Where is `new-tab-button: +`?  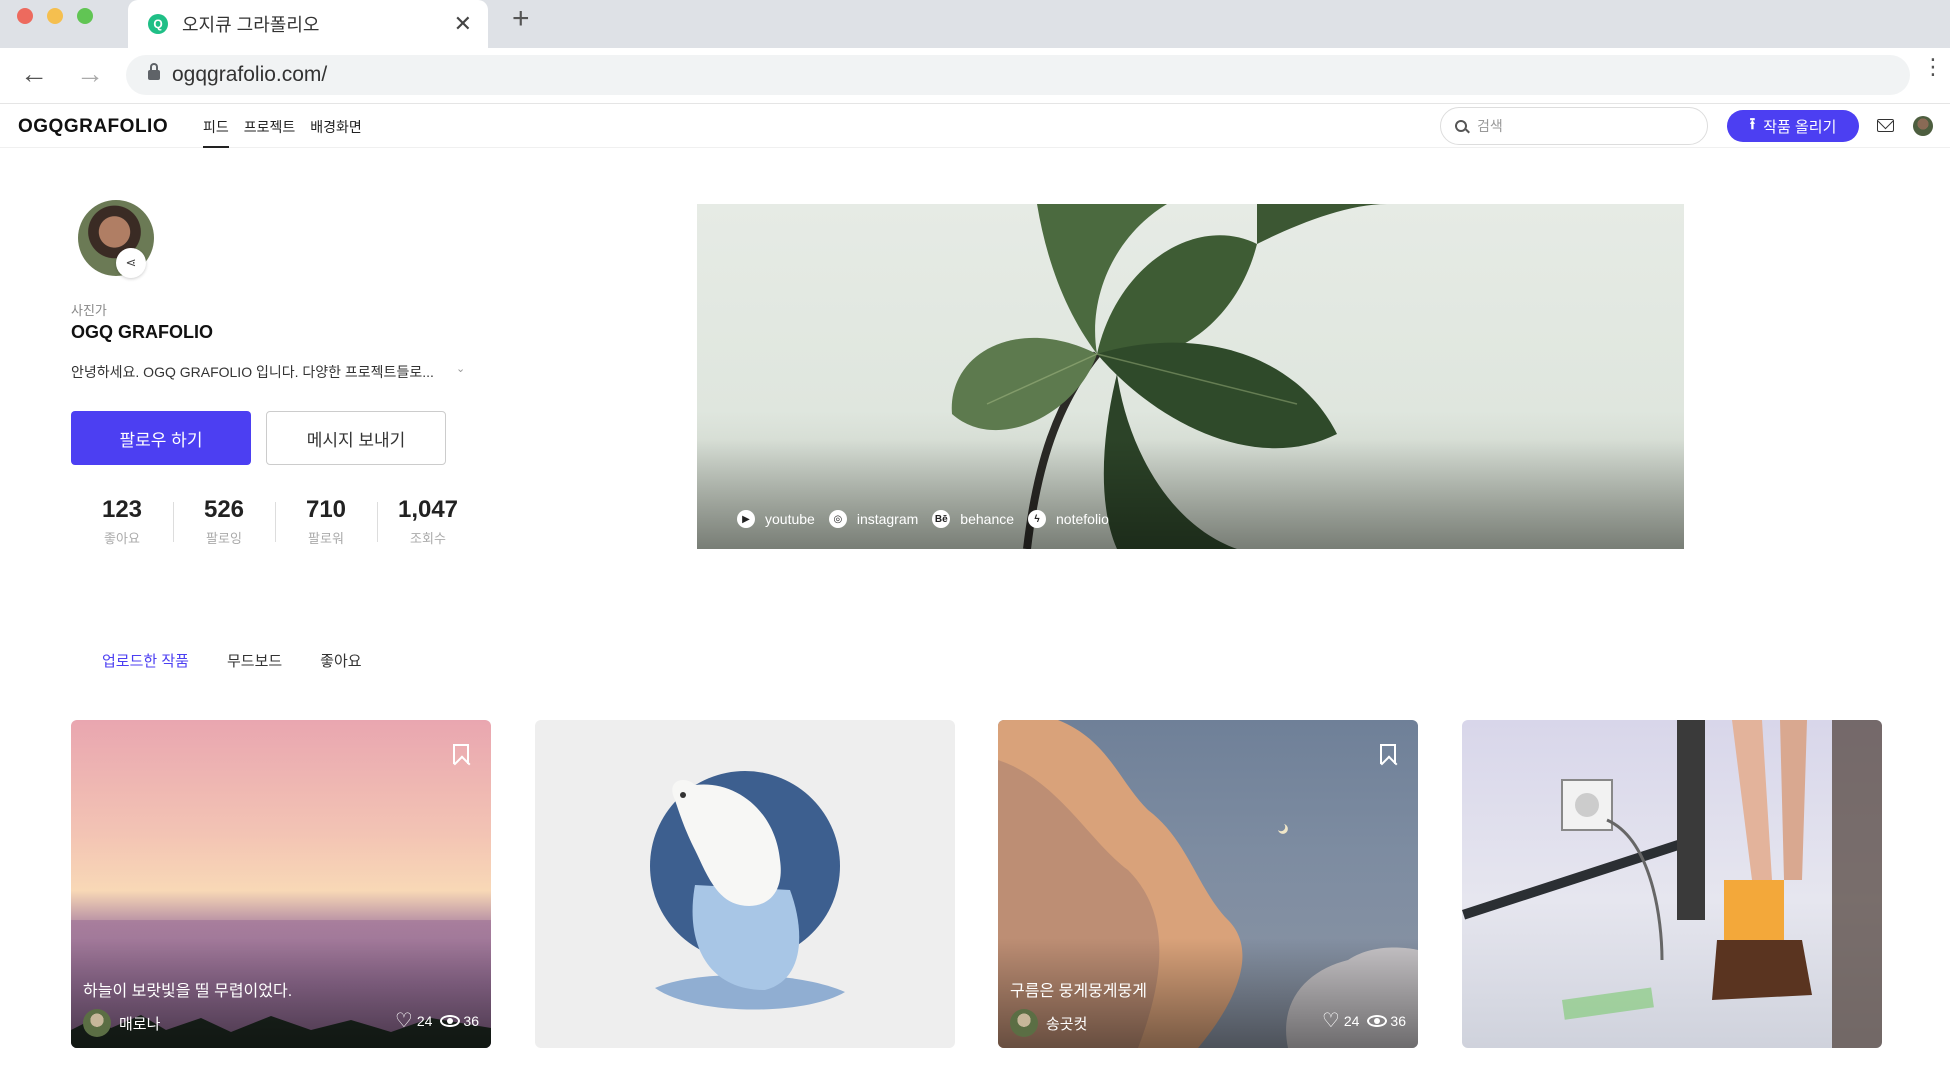
new-tab-button: + is located at coordinates (521, 19).